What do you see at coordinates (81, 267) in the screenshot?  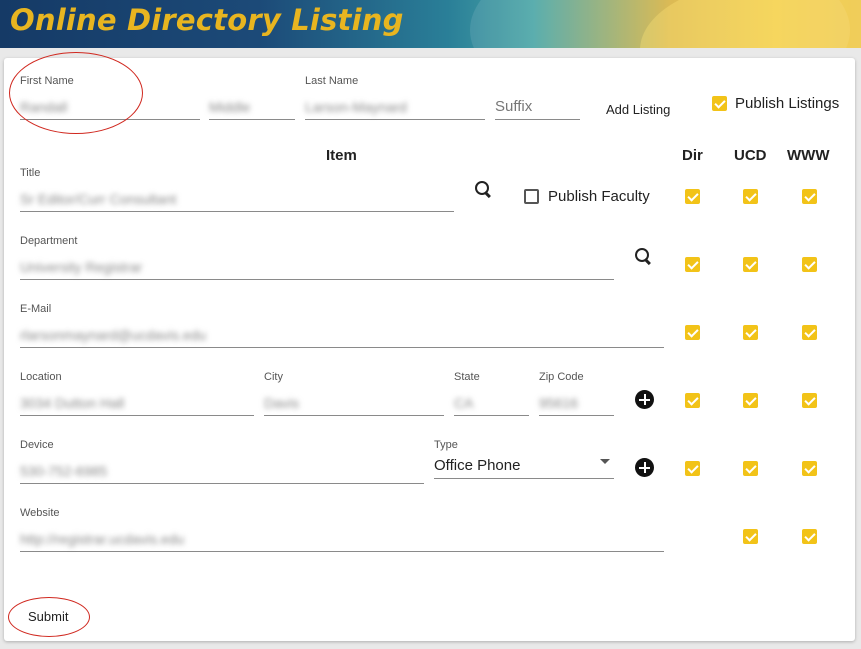 I see `department-value: University Registrar` at bounding box center [81, 267].